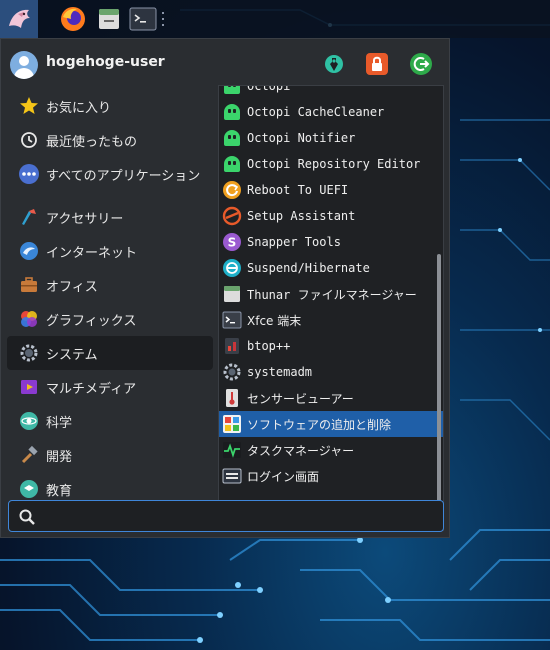 The image size is (550, 650). I want to click on app-label: ソフトウェアの追加と削除, so click(319, 424).